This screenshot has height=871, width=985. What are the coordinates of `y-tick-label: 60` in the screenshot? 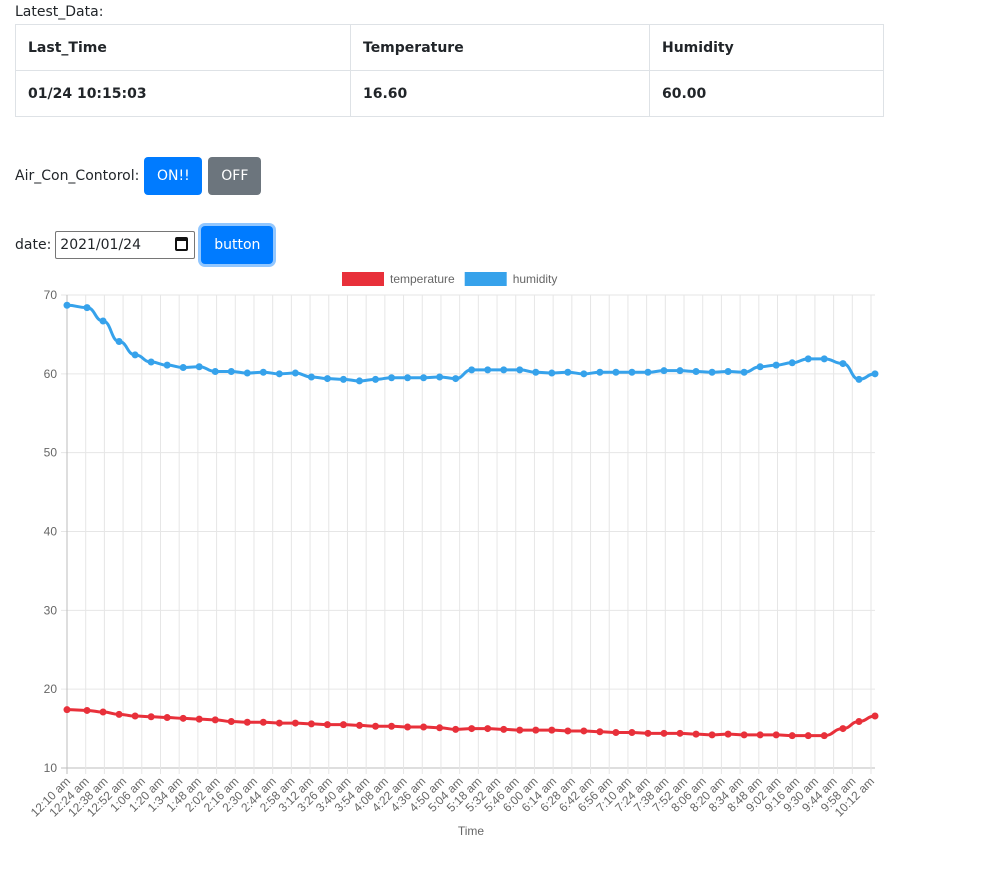 It's located at (51, 374).